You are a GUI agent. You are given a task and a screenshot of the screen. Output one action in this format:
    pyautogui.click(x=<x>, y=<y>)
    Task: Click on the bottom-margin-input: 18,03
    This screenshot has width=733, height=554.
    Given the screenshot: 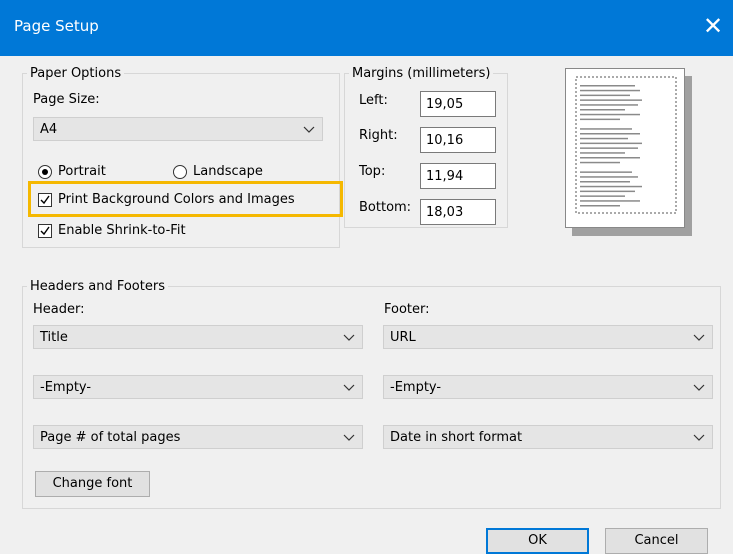 What is the action you would take?
    pyautogui.click(x=458, y=212)
    